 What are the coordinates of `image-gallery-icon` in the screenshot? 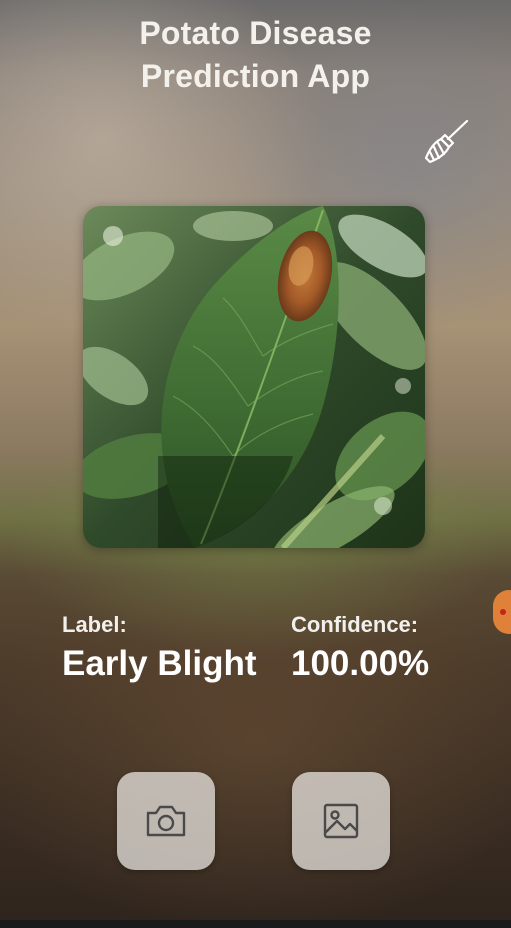 It's located at (341, 821).